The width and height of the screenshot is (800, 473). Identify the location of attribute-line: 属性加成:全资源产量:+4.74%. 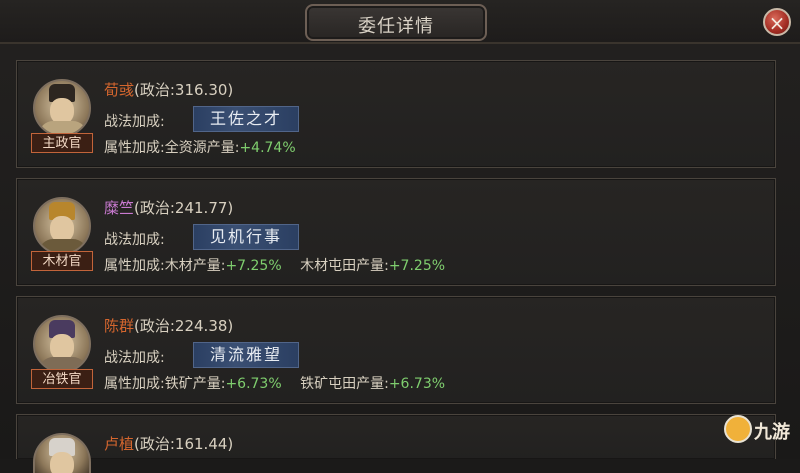
(200, 147).